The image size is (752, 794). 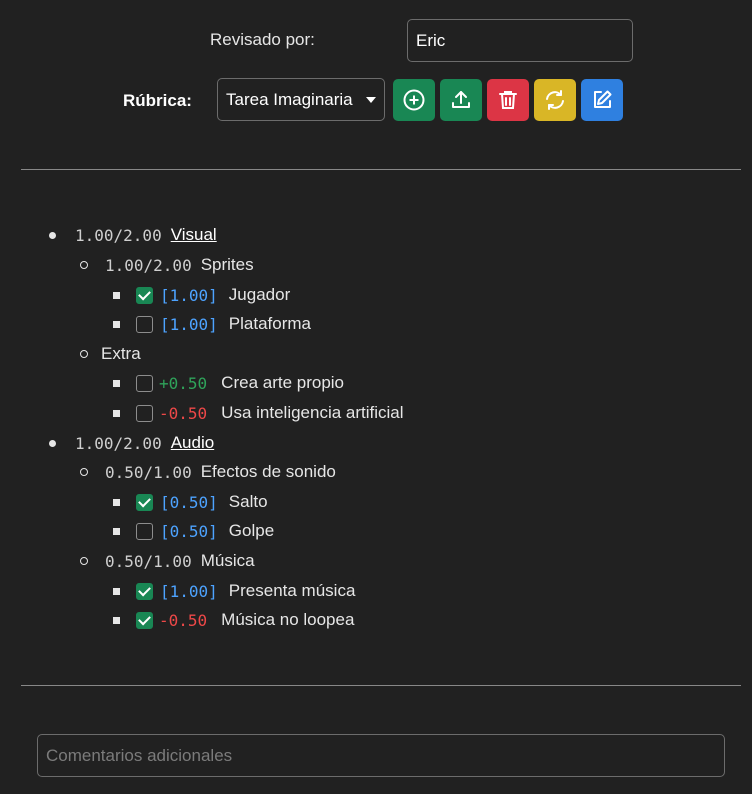 What do you see at coordinates (262, 39) in the screenshot?
I see `reviewer-label: Revisado por:` at bounding box center [262, 39].